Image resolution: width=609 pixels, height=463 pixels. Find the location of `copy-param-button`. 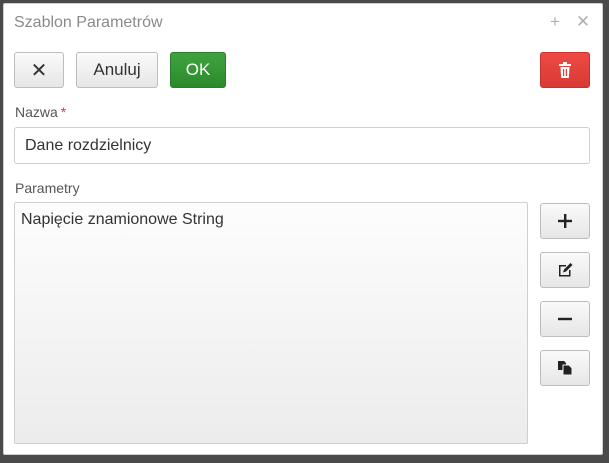

copy-param-button is located at coordinates (565, 368).